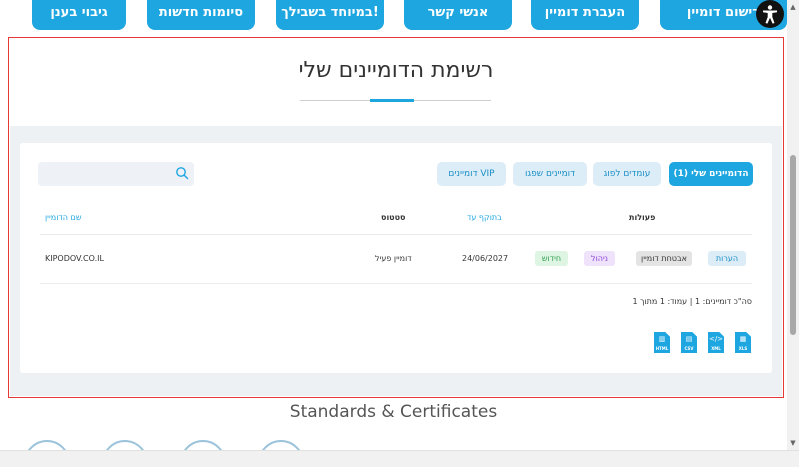 The height and width of the screenshot is (467, 799). What do you see at coordinates (689, 342) in the screenshot?
I see `csv-export-icon: ▤ CSV` at bounding box center [689, 342].